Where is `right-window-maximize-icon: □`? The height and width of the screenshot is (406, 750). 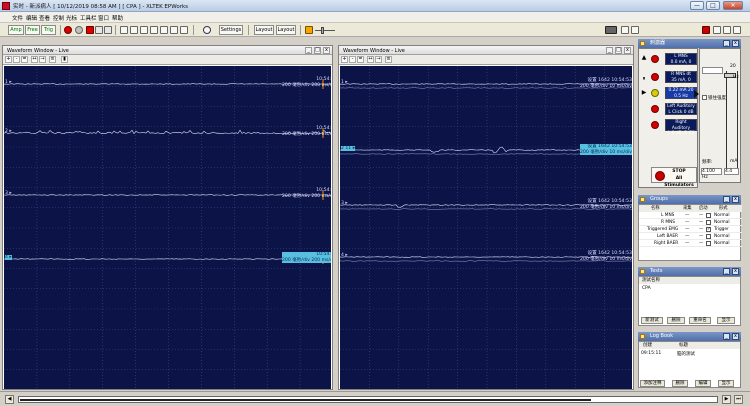 right-window-maximize-icon: □ is located at coordinates (618, 50).